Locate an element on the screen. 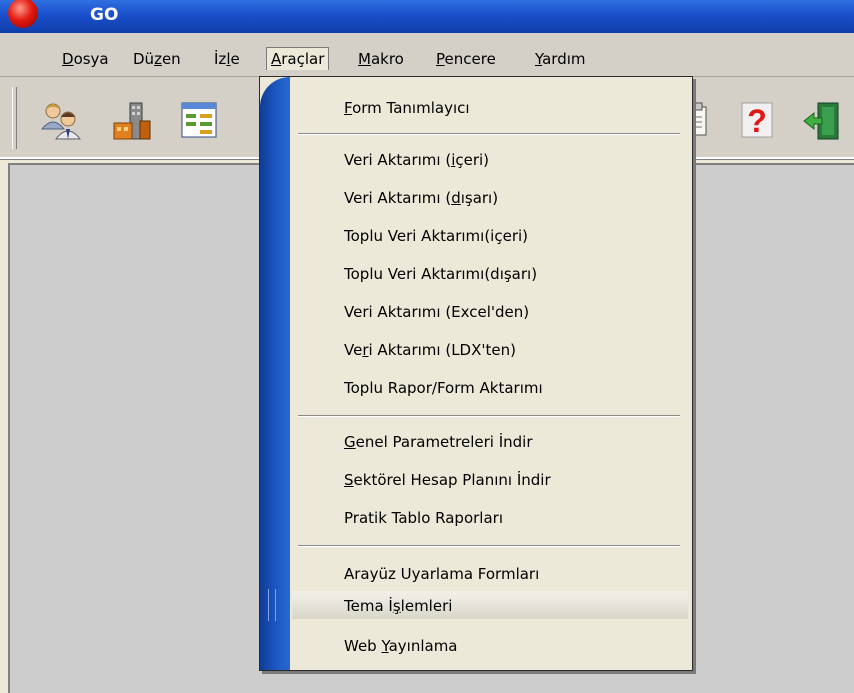 The height and width of the screenshot is (693, 854). menu-label: Dü is located at coordinates (144, 59).